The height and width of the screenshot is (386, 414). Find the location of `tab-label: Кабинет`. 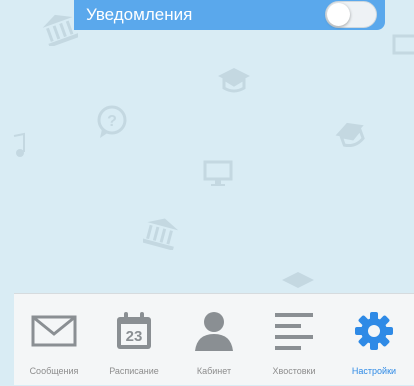

tab-label: Кабинет is located at coordinates (214, 371).